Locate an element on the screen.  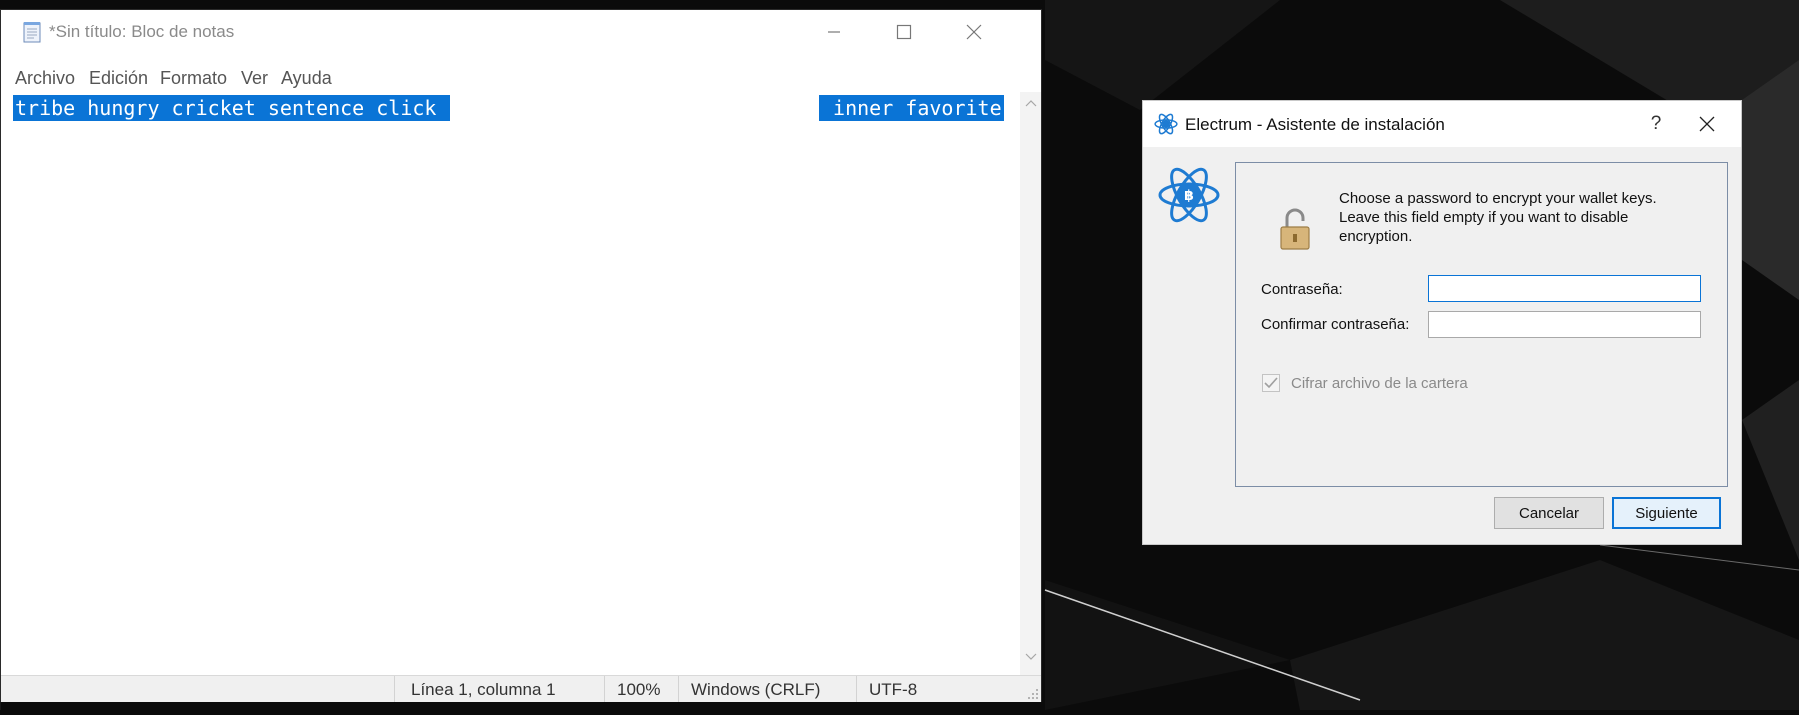
maximize-button is located at coordinates (904, 32).